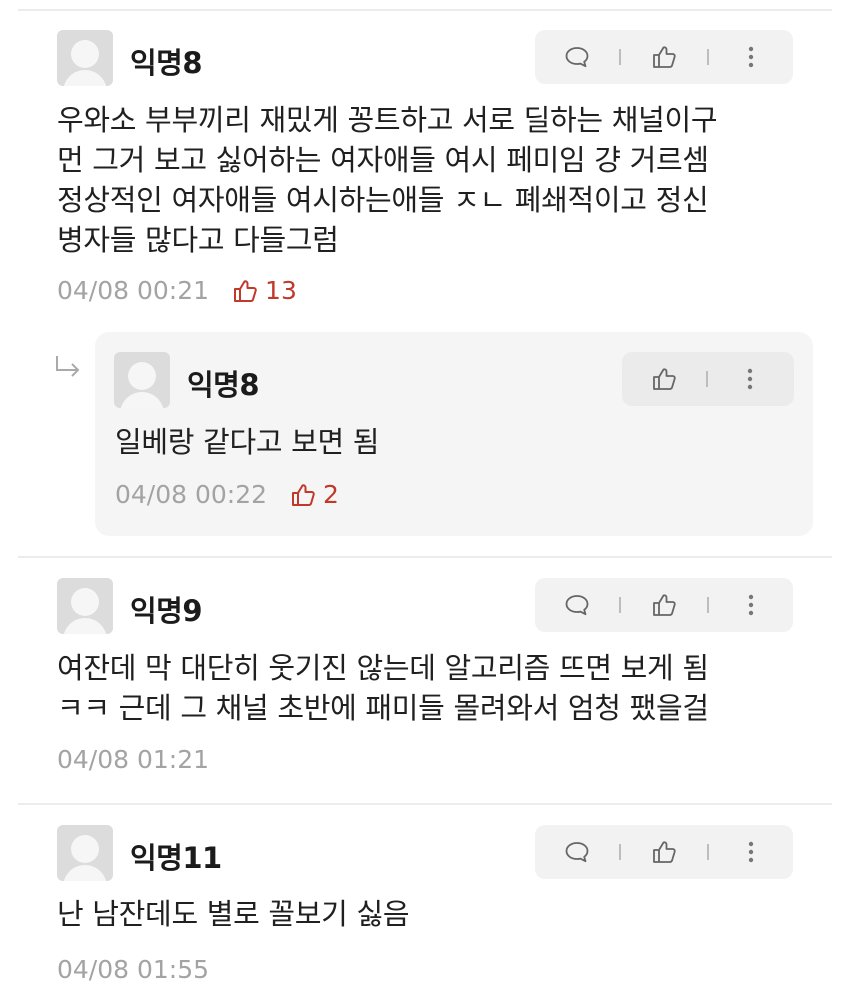  Describe the element at coordinates (166, 611) in the screenshot. I see `comment-author: 익명9` at that location.